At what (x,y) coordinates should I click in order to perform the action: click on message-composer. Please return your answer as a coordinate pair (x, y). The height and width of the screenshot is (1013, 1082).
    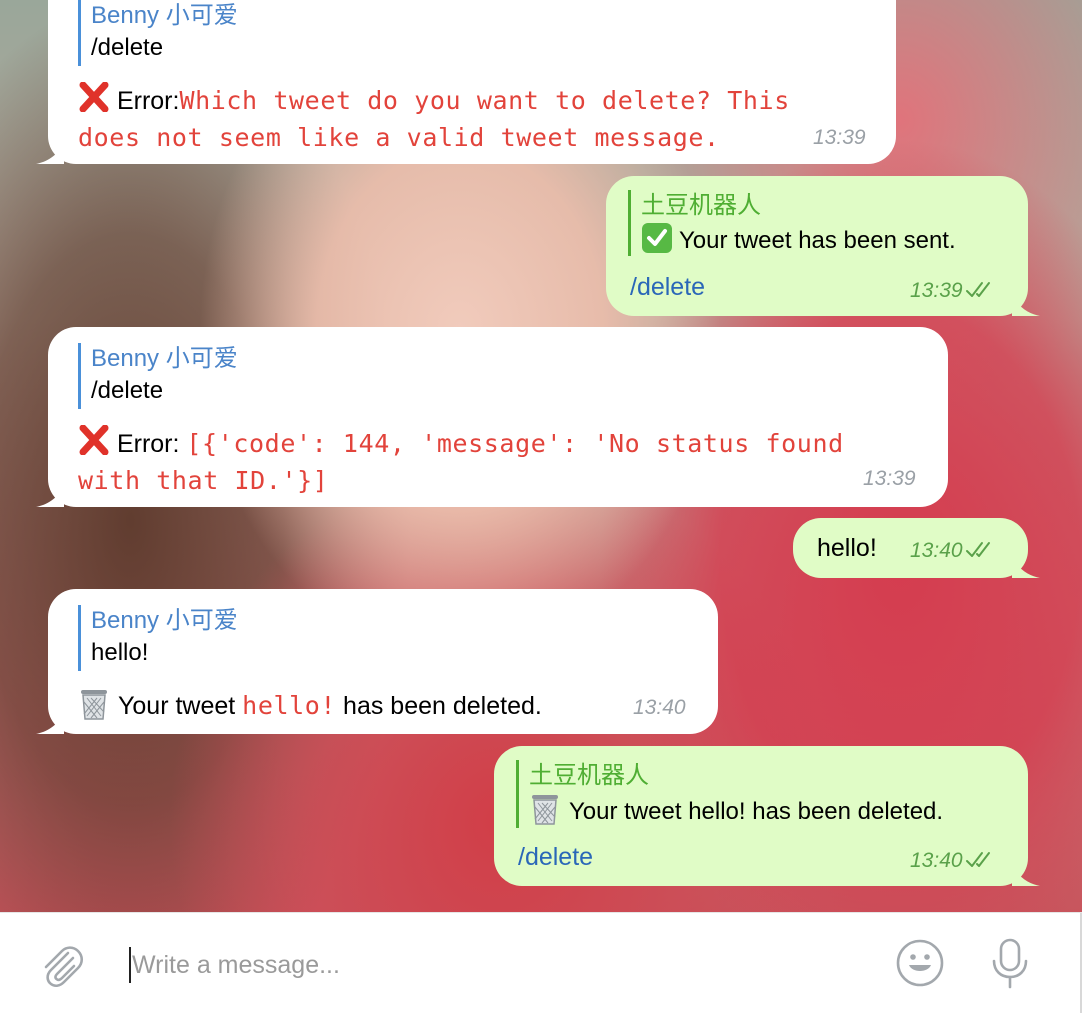
    Looking at the image, I should click on (541, 962).